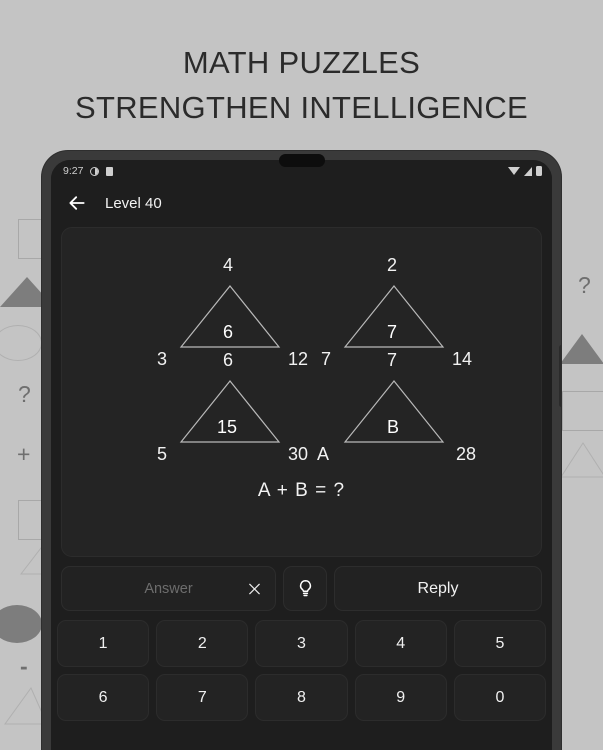 The width and height of the screenshot is (603, 750). I want to click on lightbulb-icon, so click(305, 588).